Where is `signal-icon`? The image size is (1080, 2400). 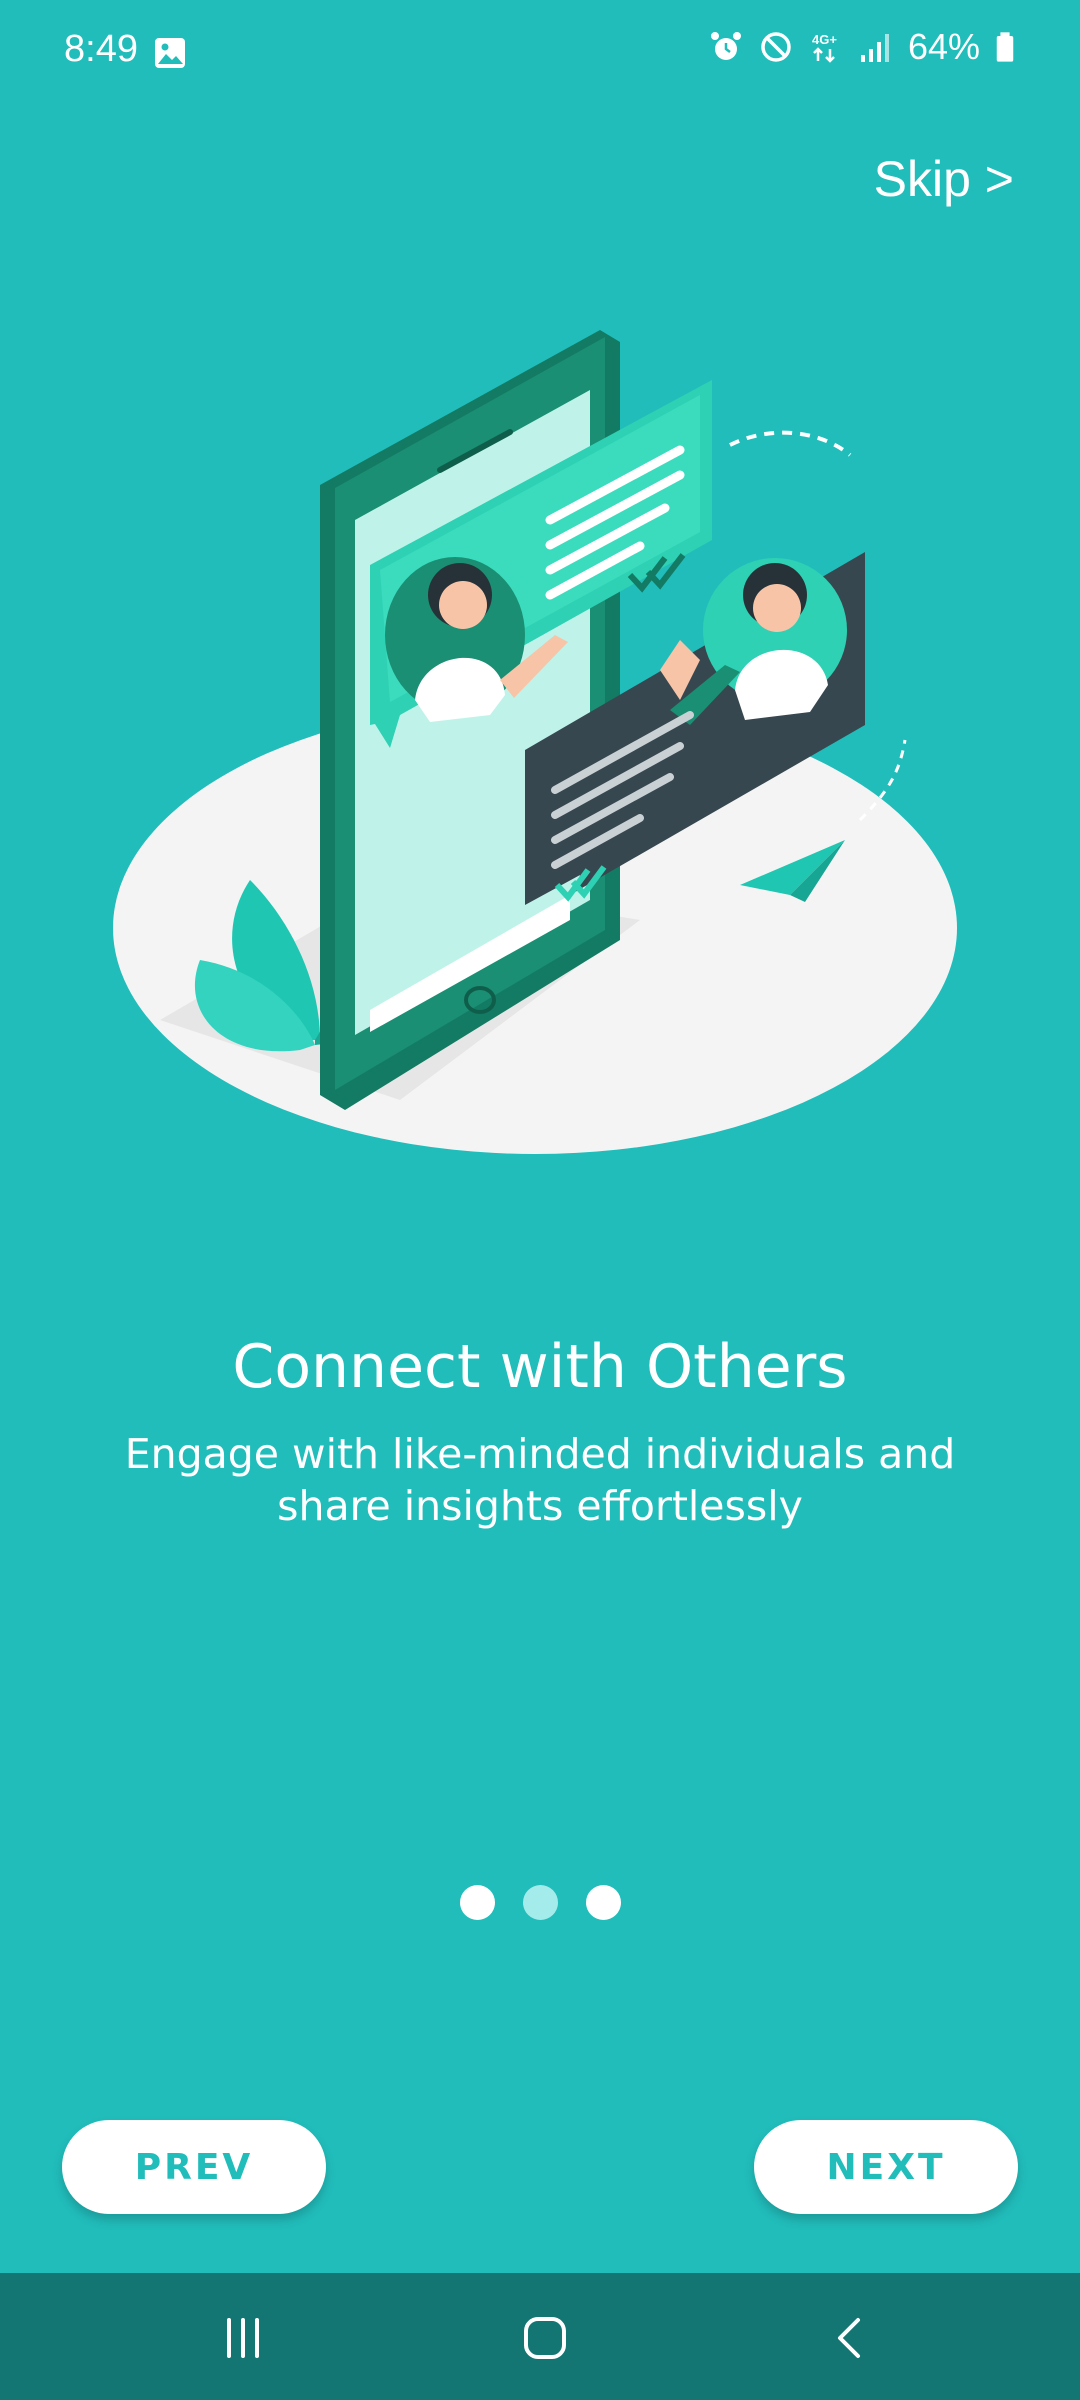 signal-icon is located at coordinates (874, 48).